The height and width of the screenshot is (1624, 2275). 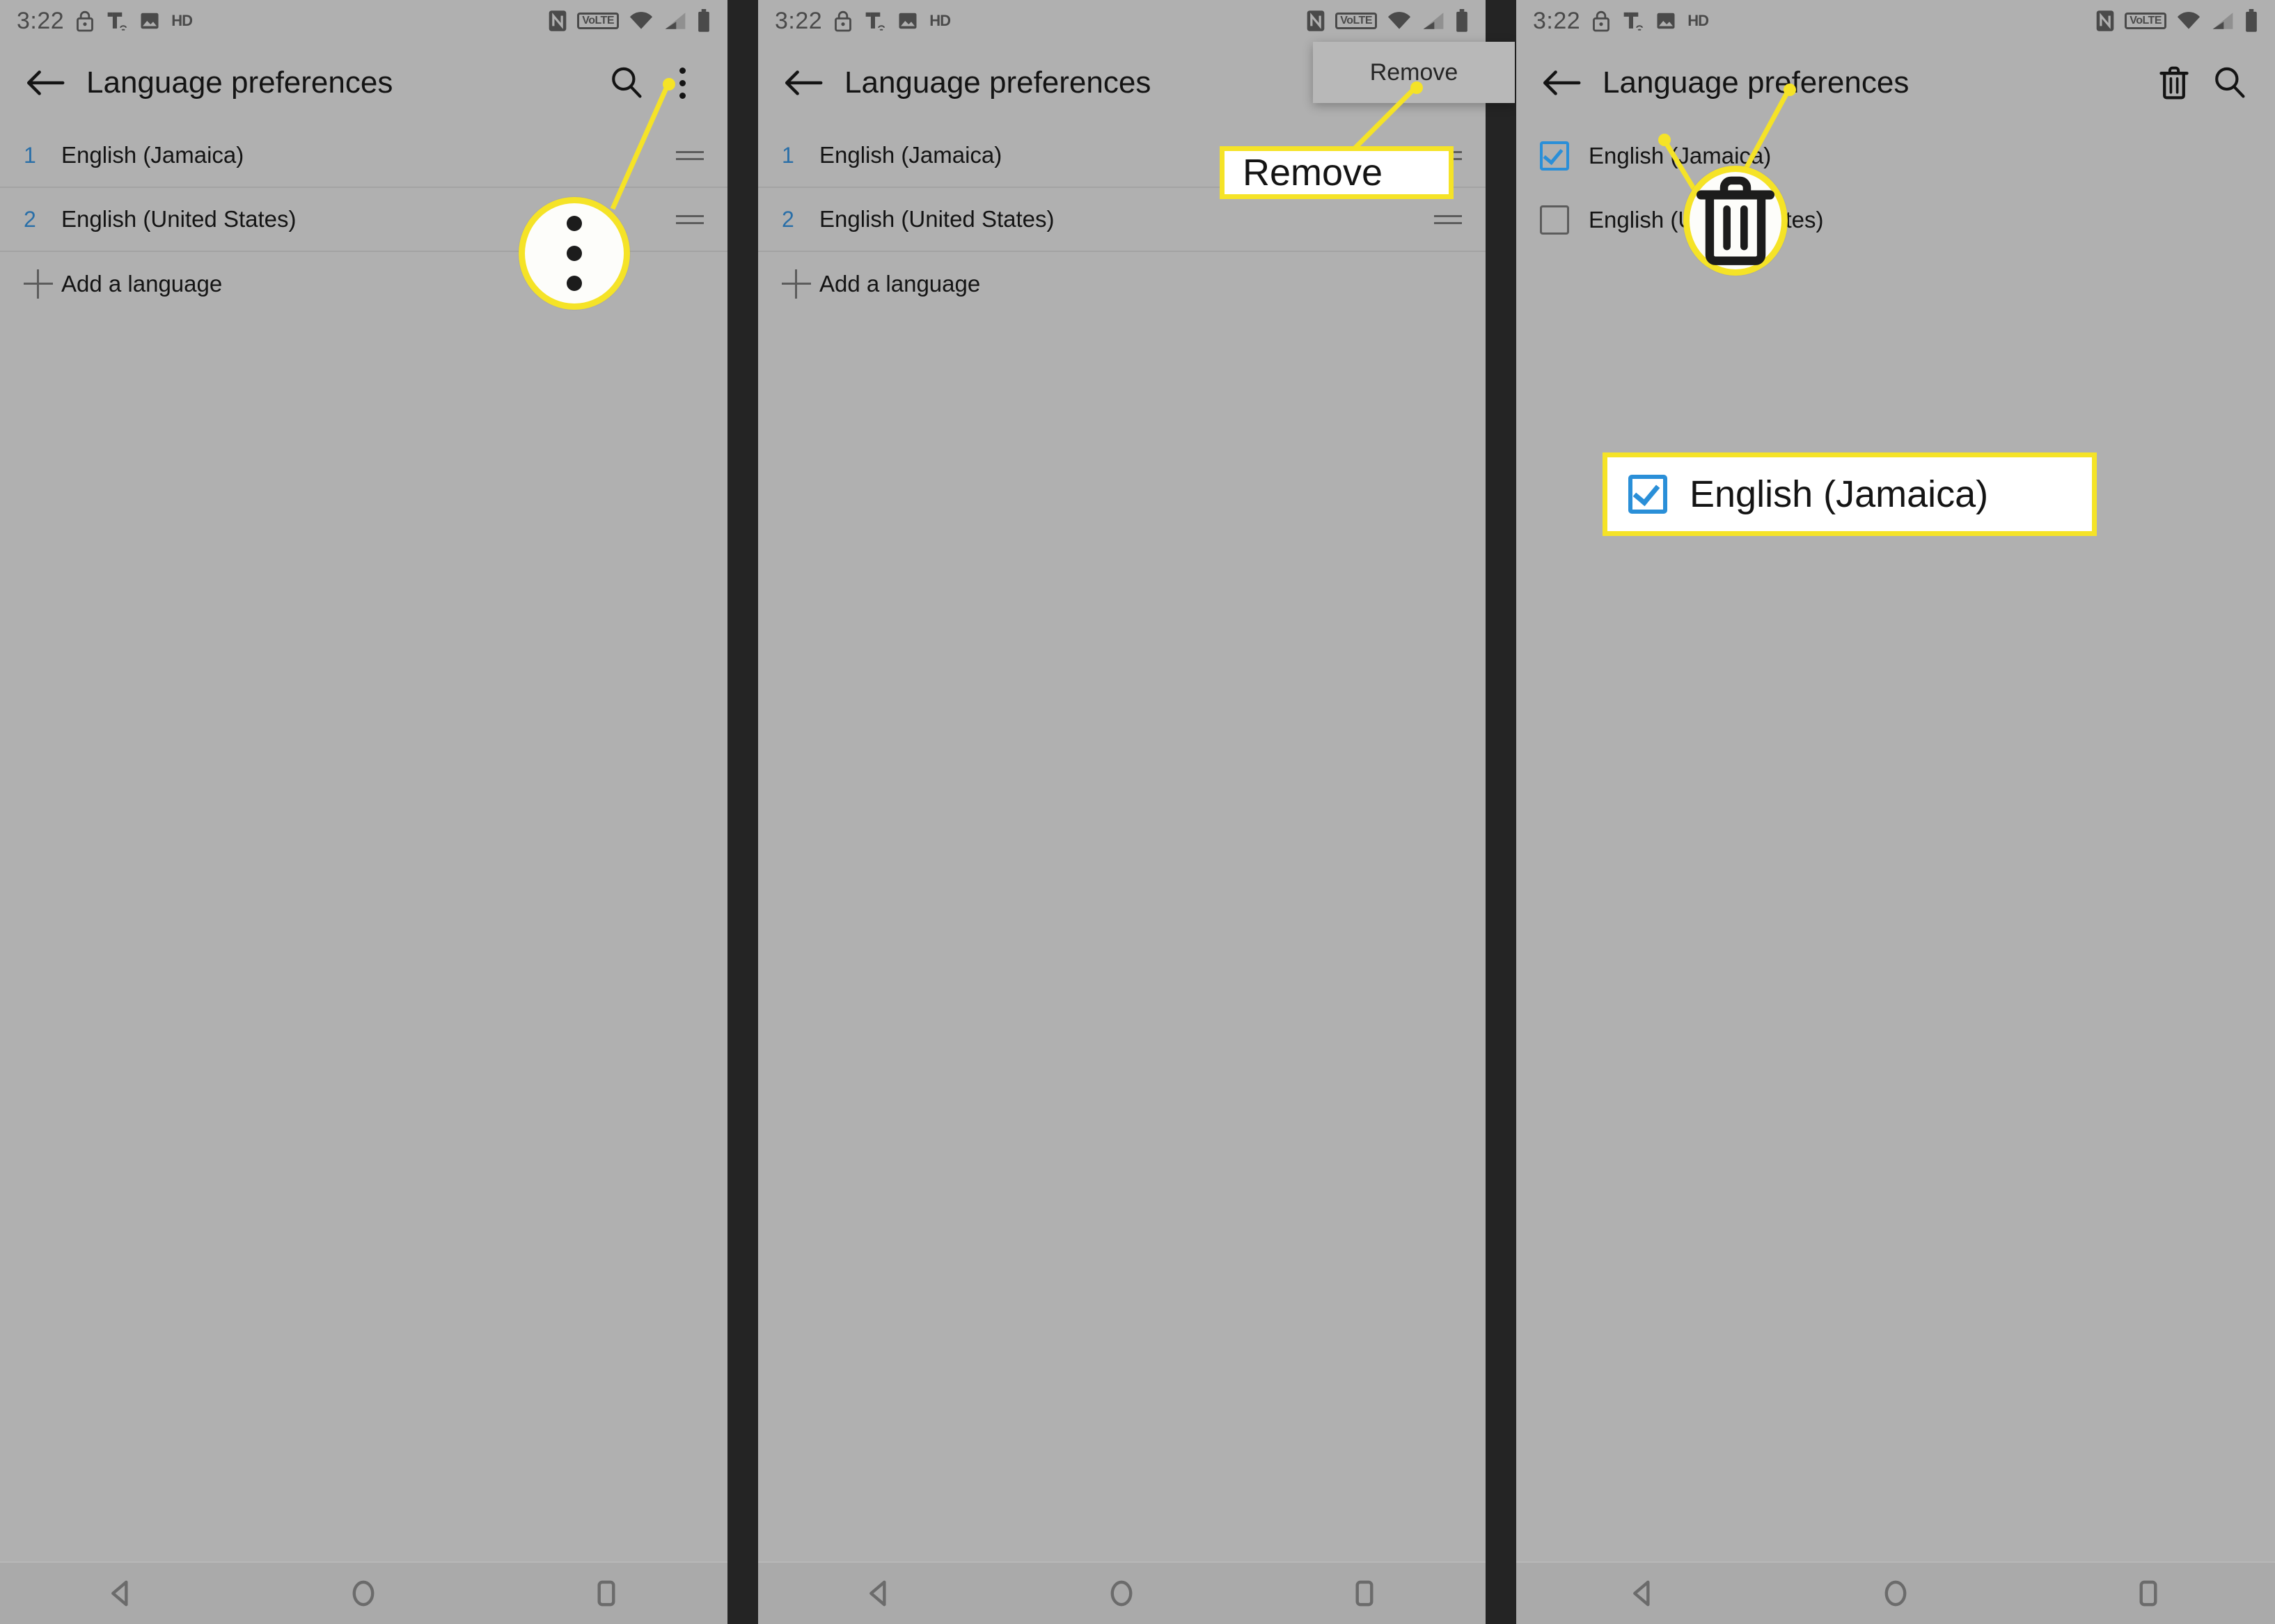 I want to click on app-bar-panel-3: Language preferences, so click(x=1896, y=83).